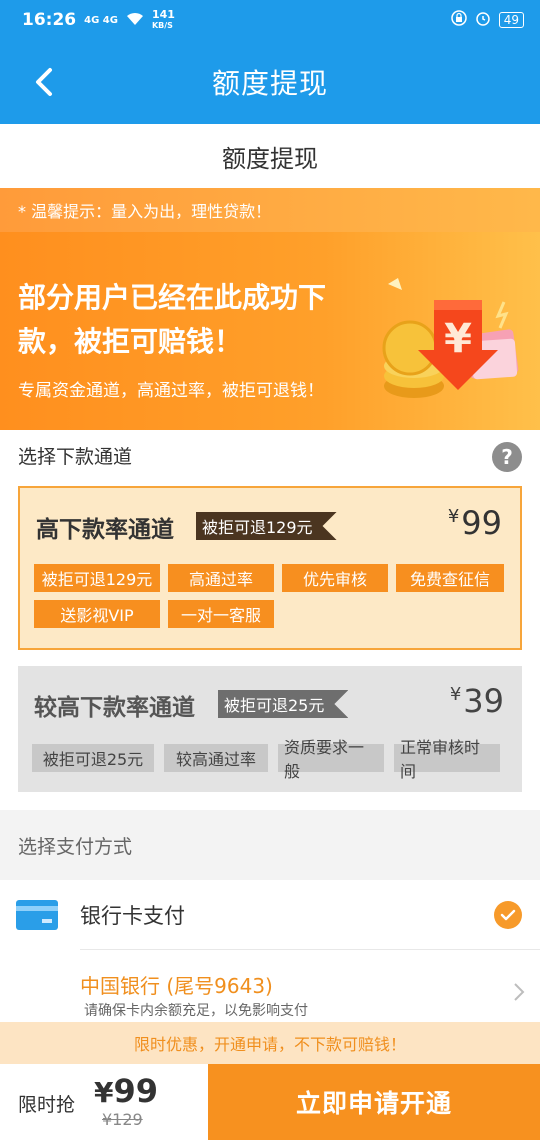 Image resolution: width=540 pixels, height=1140 pixels. Describe the element at coordinates (270, 915) in the screenshot. I see `payment-method-bank-card: 银行卡支付` at that location.